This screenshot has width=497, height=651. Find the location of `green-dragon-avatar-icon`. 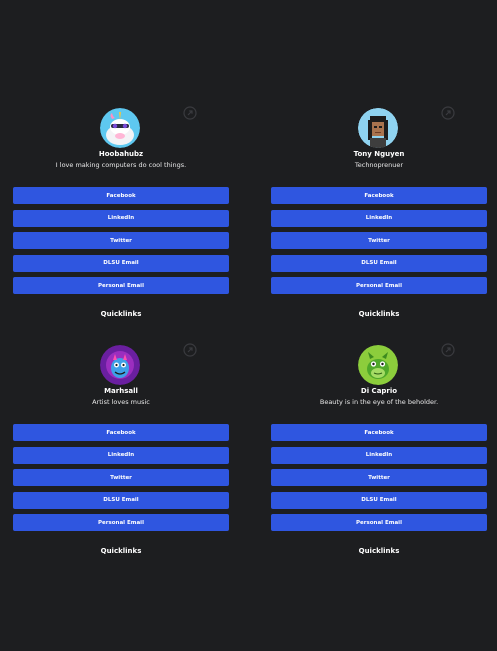

green-dragon-avatar-icon is located at coordinates (378, 365).